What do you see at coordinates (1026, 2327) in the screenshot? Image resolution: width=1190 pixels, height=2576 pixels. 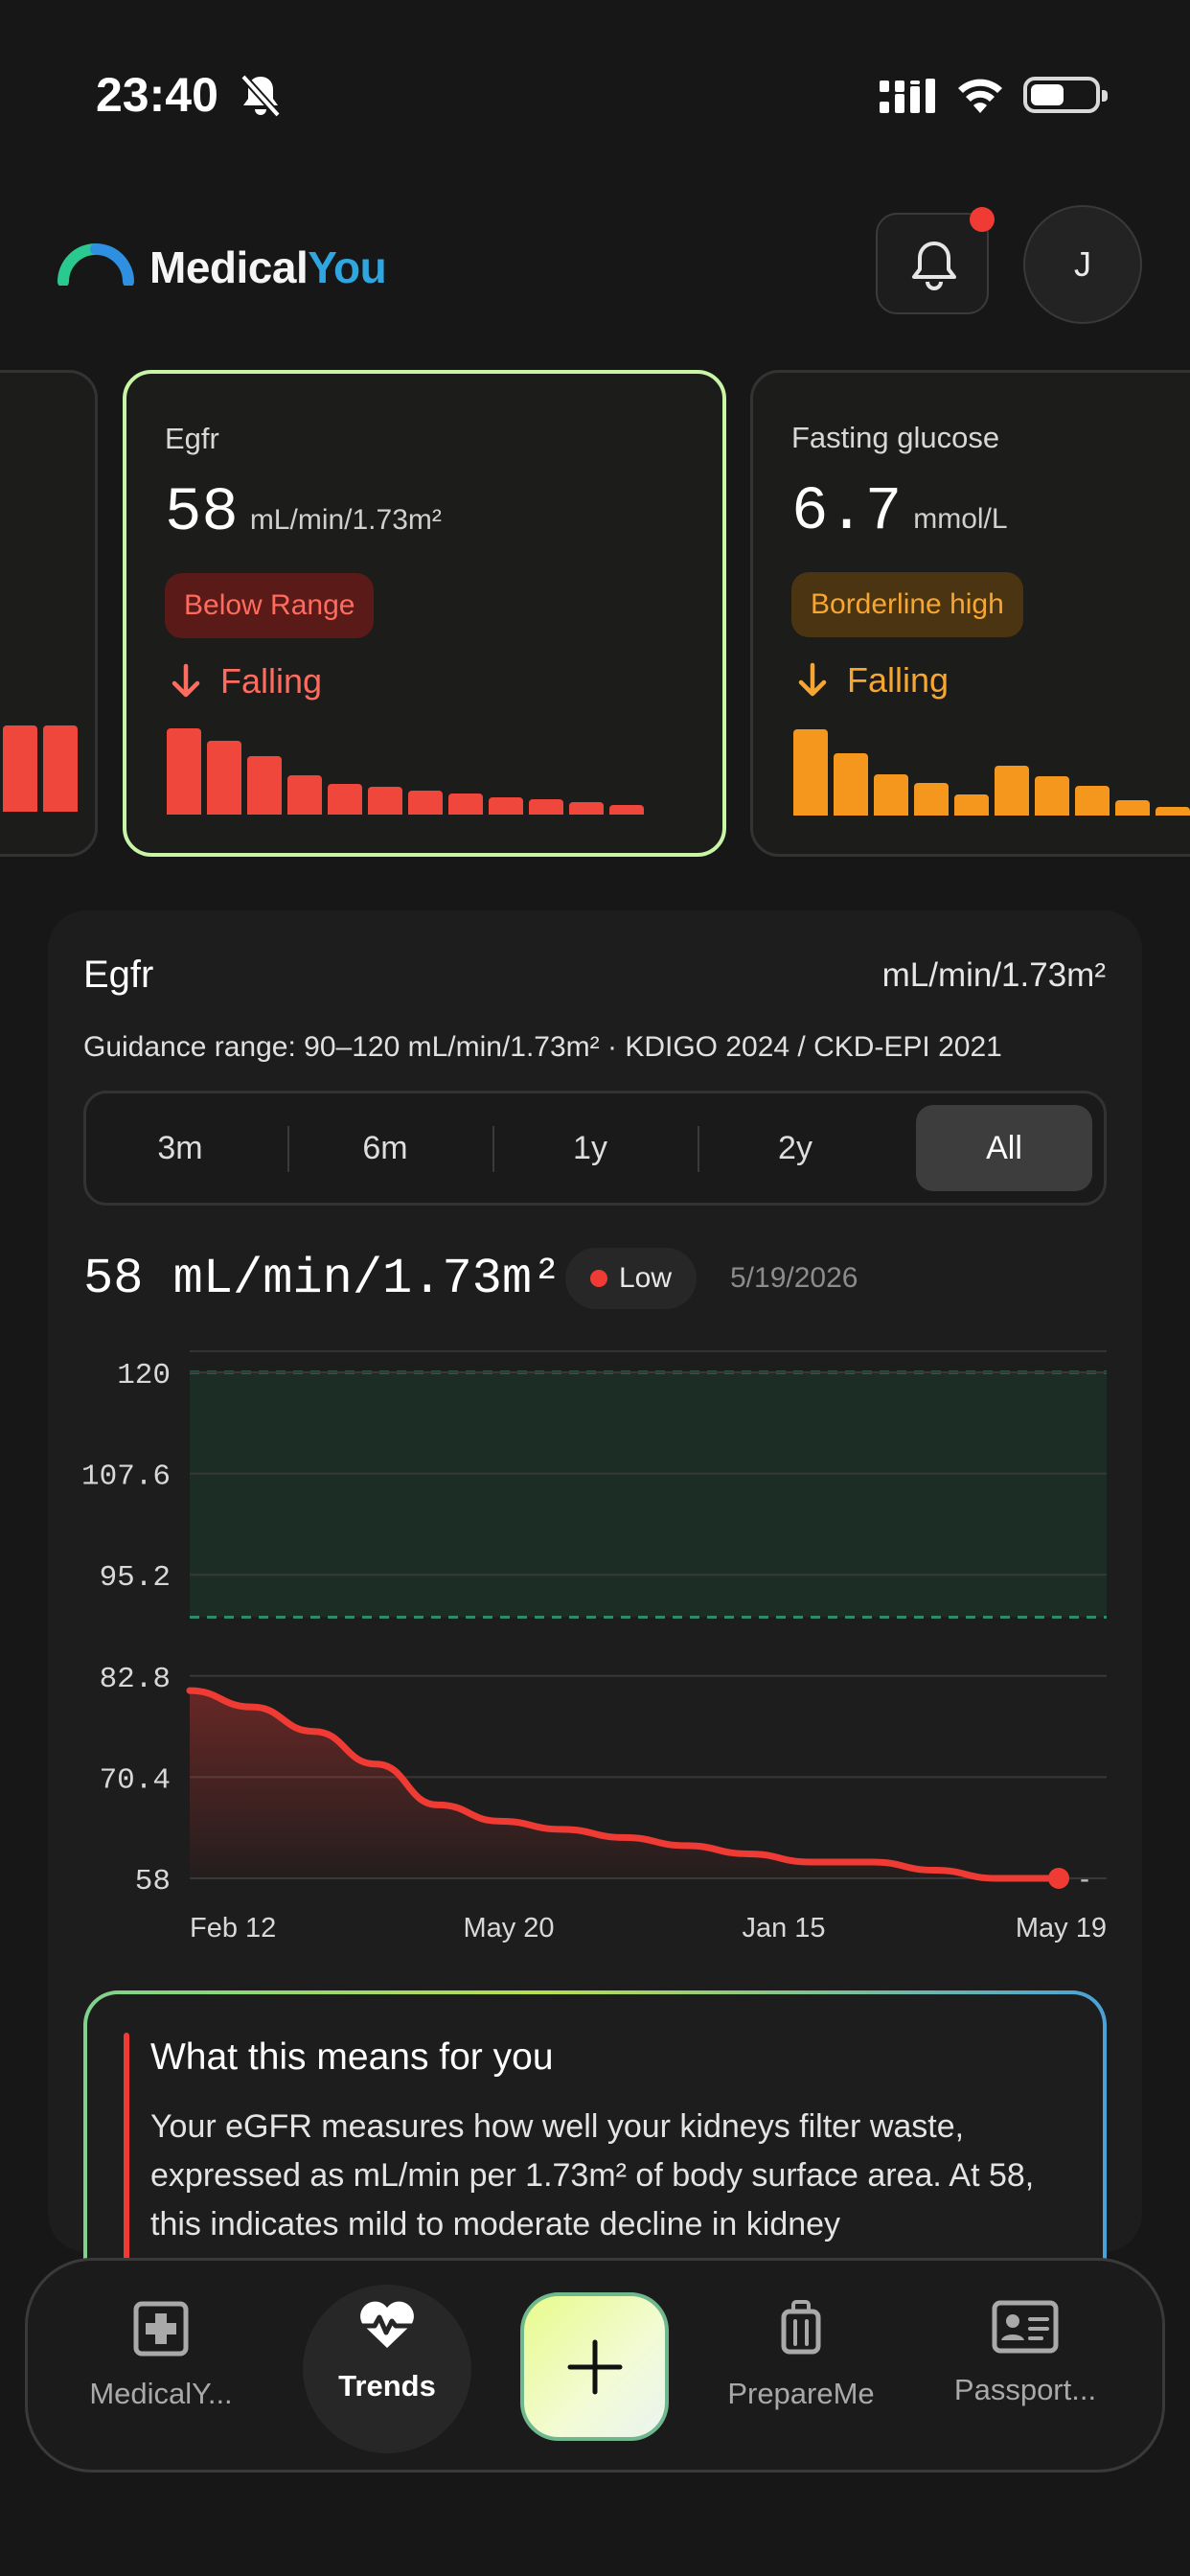 I see `id-card-icon` at bounding box center [1026, 2327].